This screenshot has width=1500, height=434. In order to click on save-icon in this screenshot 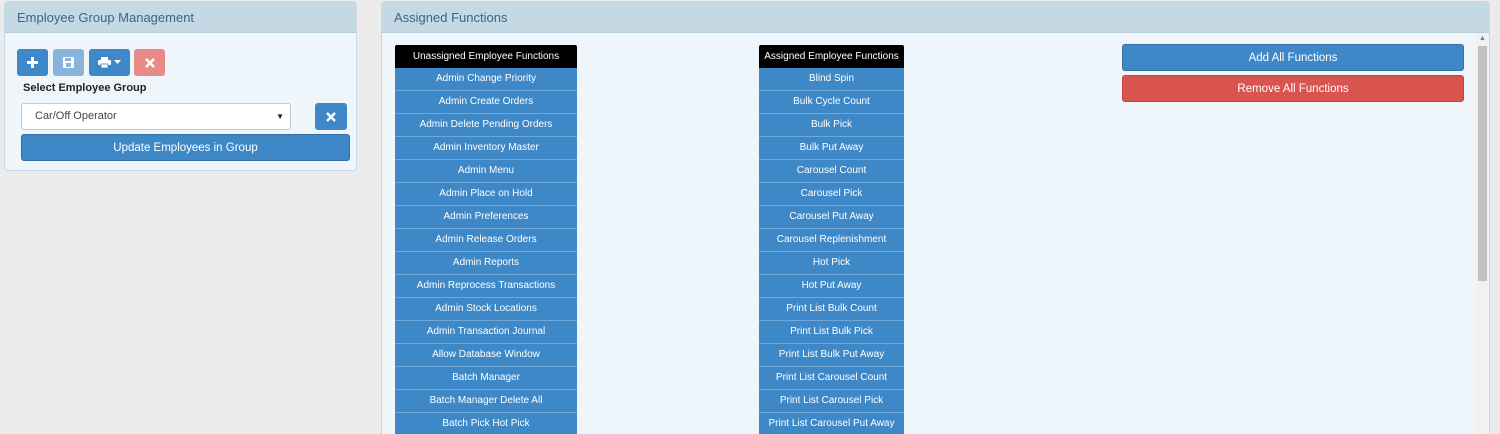, I will do `click(68, 62)`.